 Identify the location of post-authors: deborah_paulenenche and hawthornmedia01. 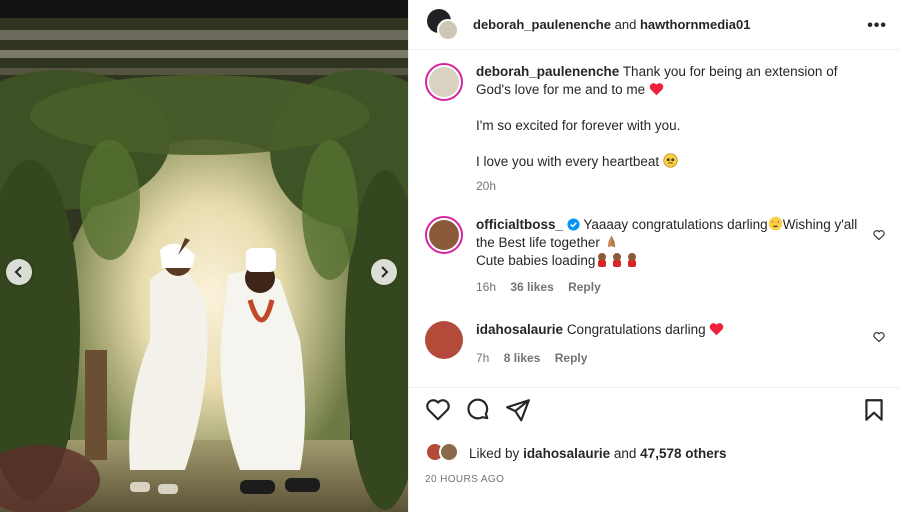
(611, 24).